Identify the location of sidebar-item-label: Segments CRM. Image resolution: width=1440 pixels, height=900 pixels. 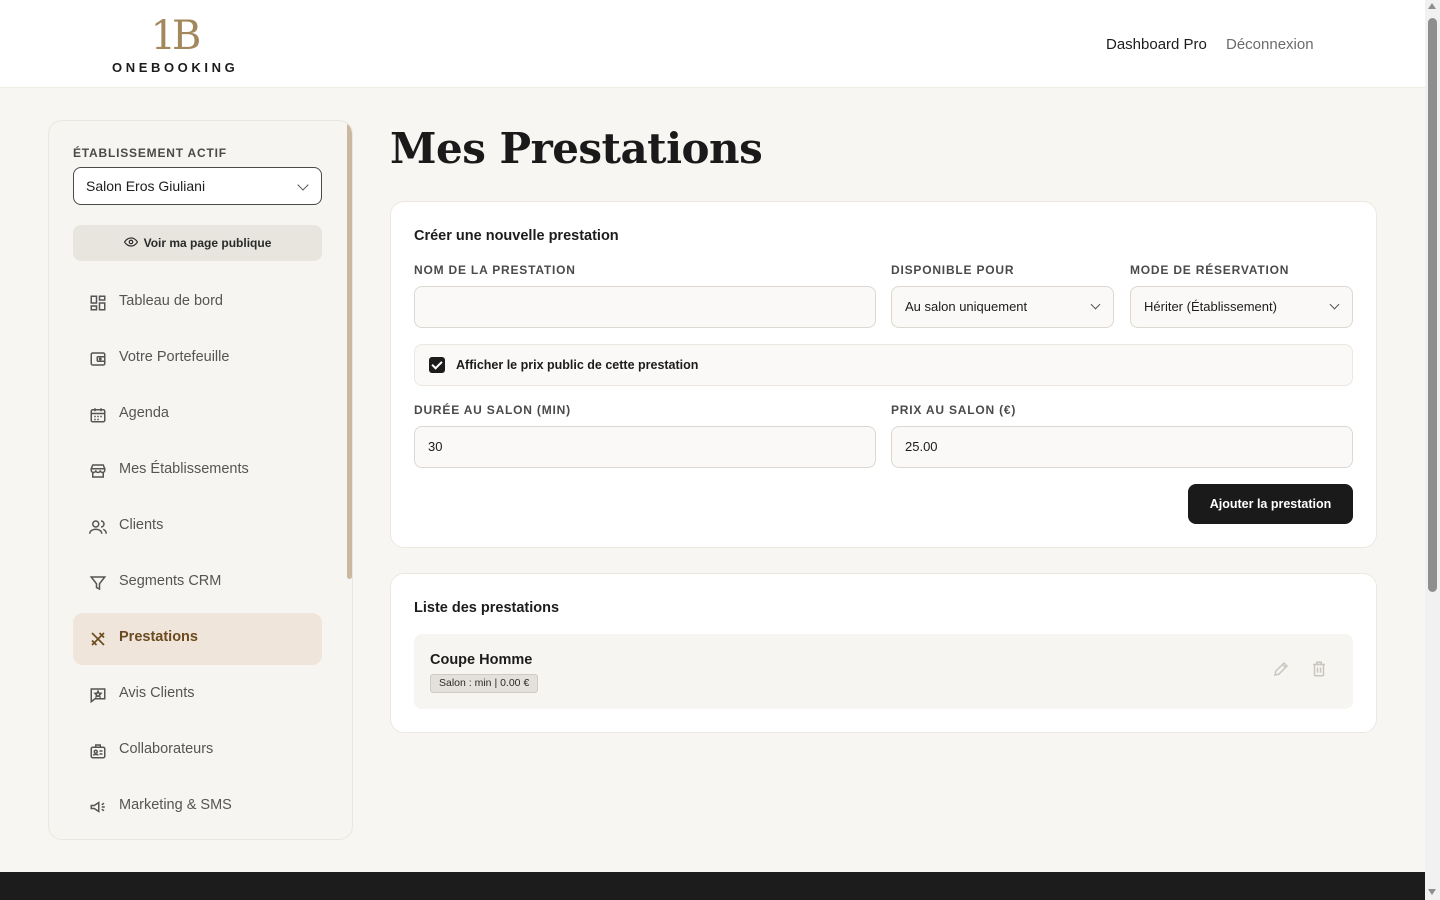
(170, 581).